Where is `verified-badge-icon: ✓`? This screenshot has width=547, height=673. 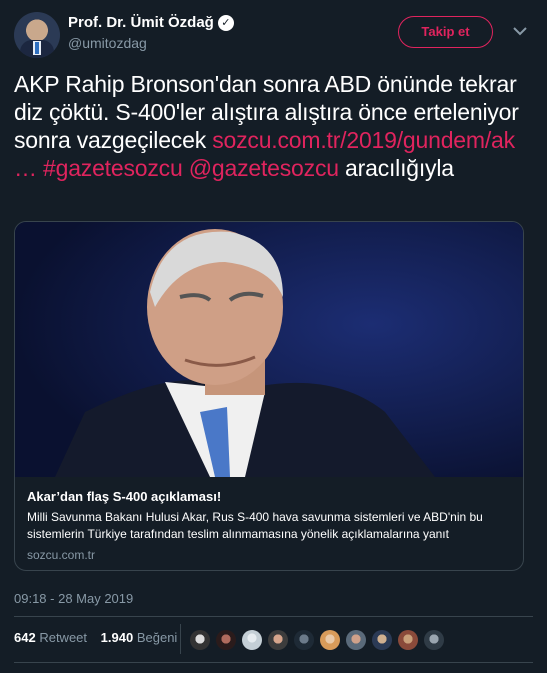 verified-badge-icon: ✓ is located at coordinates (225, 22).